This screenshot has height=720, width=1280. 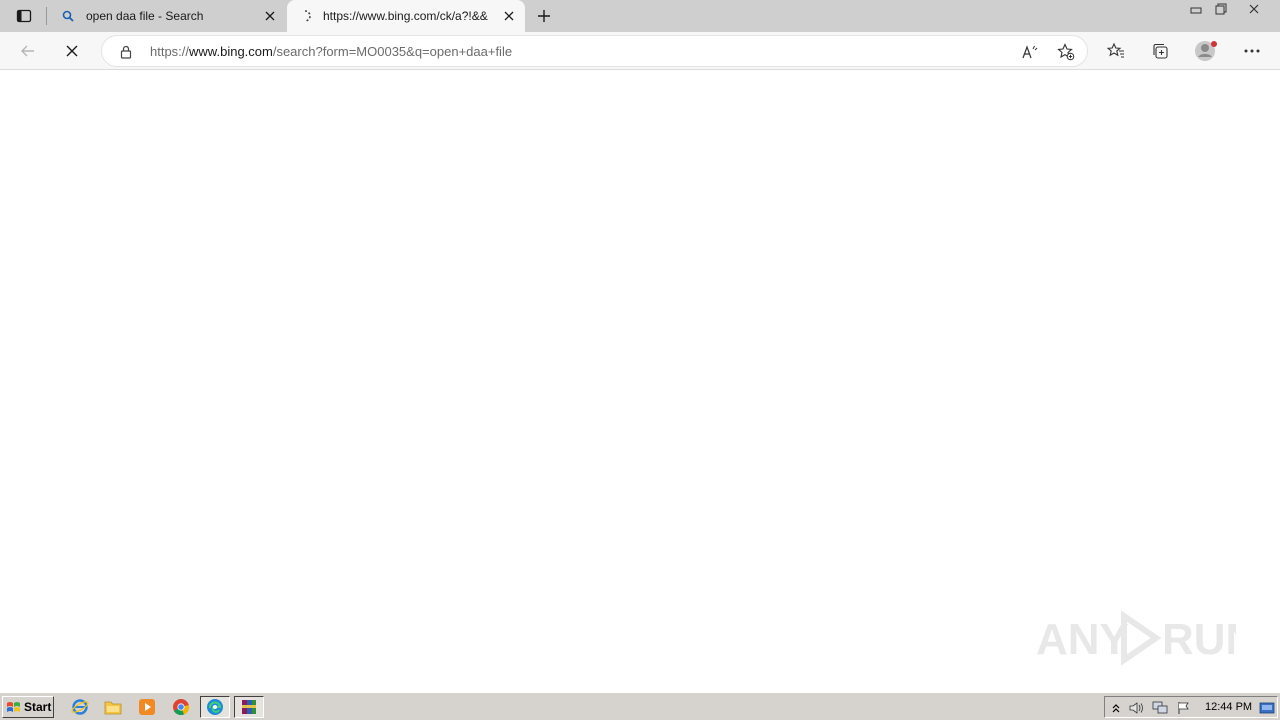 I want to click on loading-icon, so click(x=305, y=16).